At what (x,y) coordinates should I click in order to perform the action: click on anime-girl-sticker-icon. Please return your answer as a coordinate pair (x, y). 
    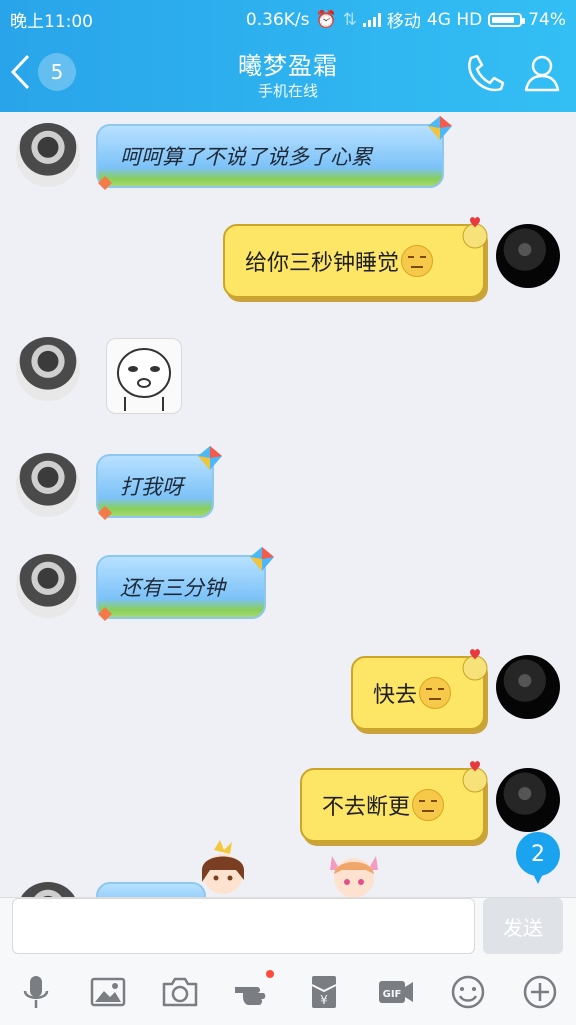
    Looking at the image, I should click on (223, 867).